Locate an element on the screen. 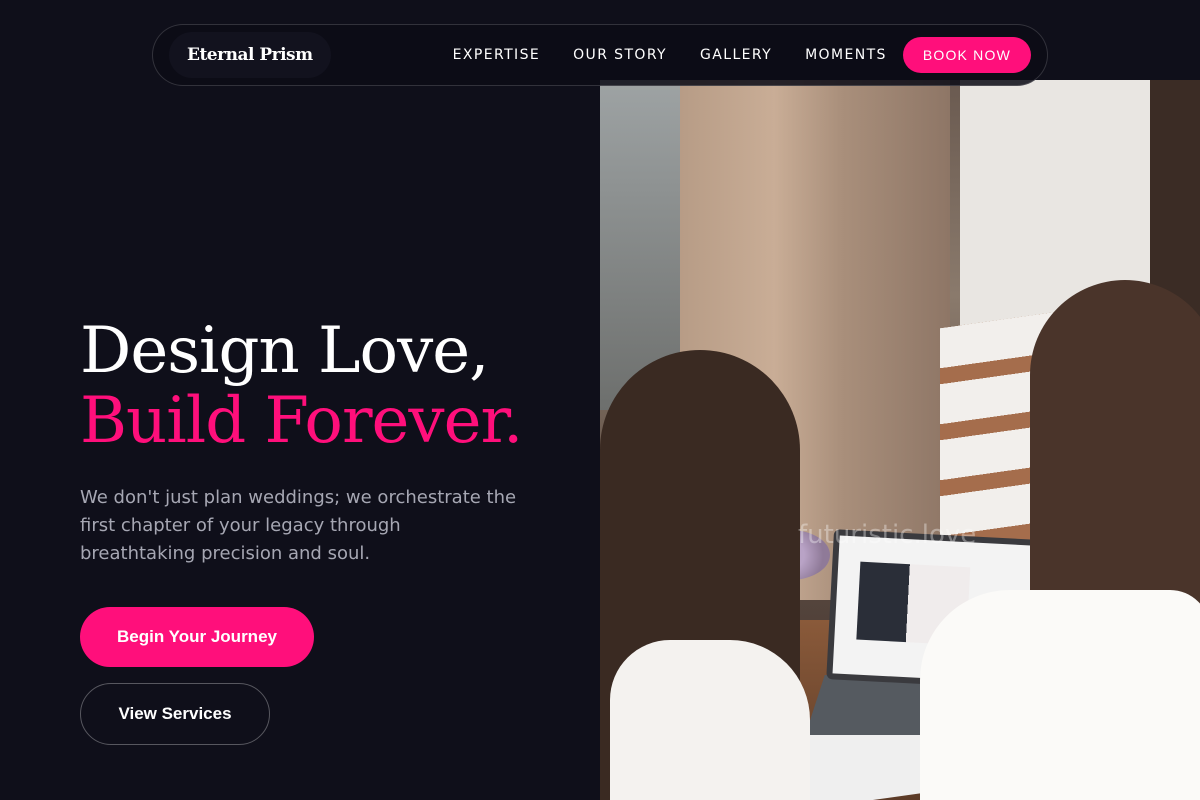 The image size is (1200, 800). view-services-button: View Services is located at coordinates (175, 714).